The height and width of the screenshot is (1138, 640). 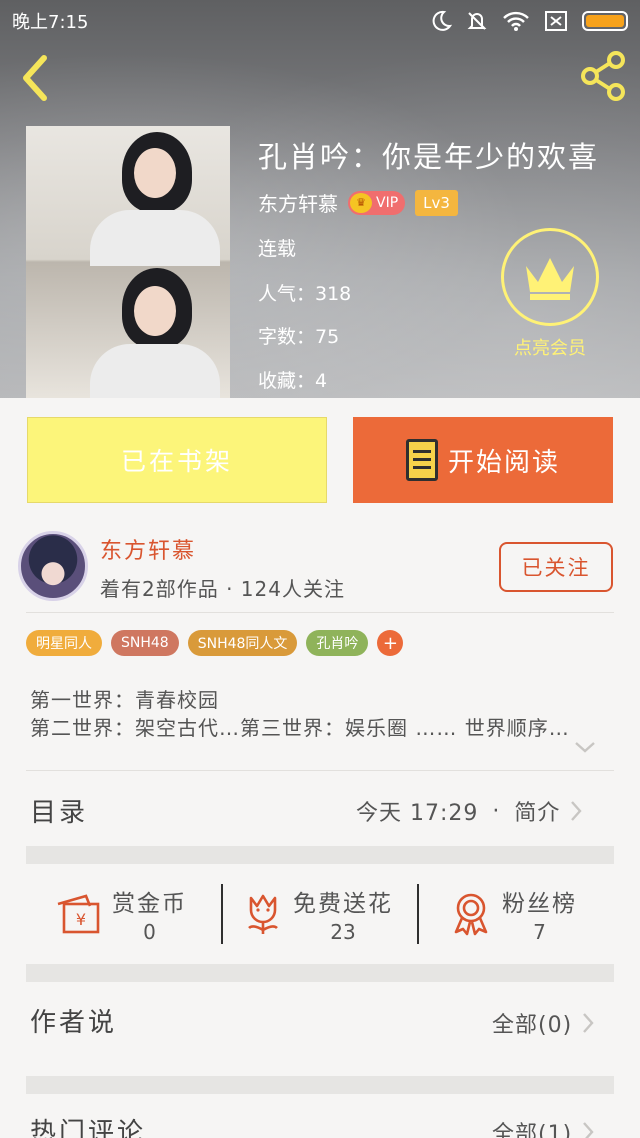 I want to click on tag-chip: SNH48同人文, so click(x=242, y=643).